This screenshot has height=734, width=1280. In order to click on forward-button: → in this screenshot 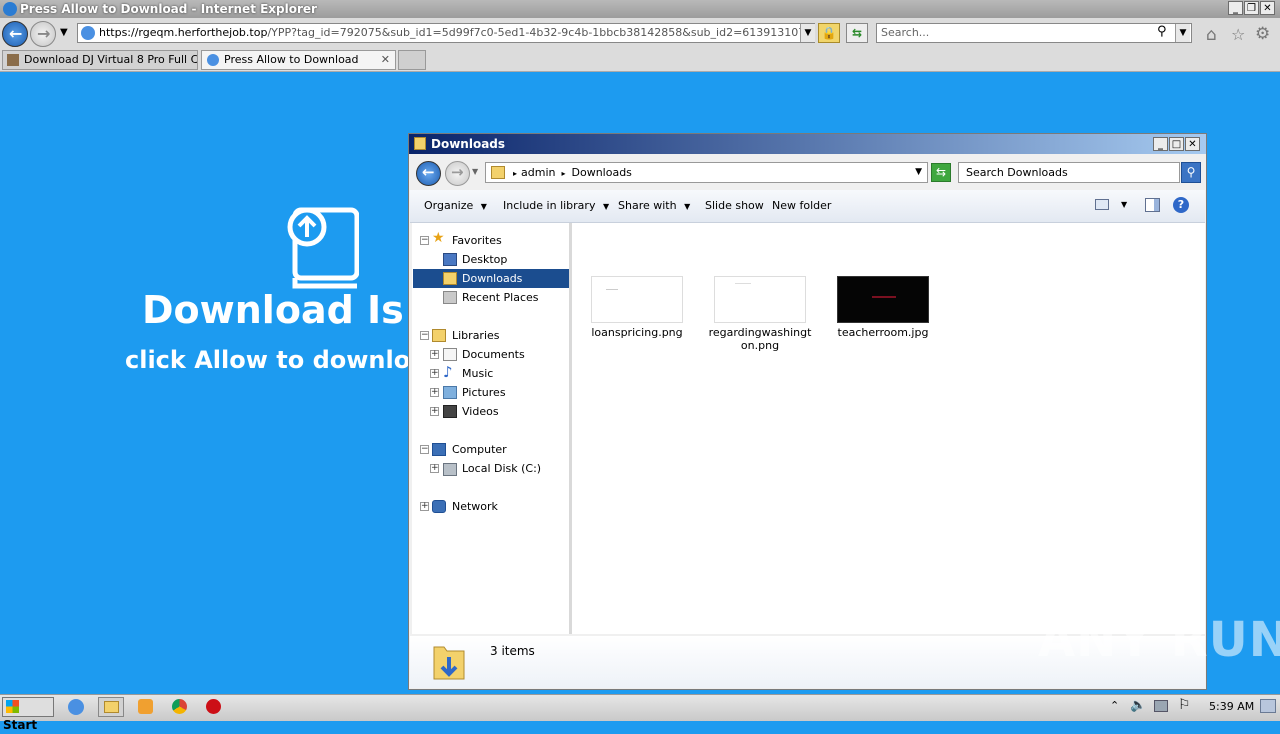, I will do `click(43, 34)`.